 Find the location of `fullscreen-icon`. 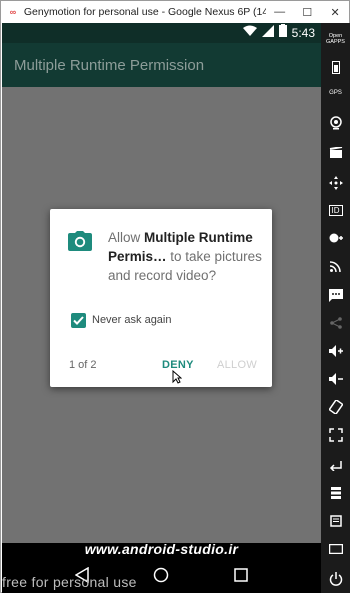

fullscreen-icon is located at coordinates (335, 435).